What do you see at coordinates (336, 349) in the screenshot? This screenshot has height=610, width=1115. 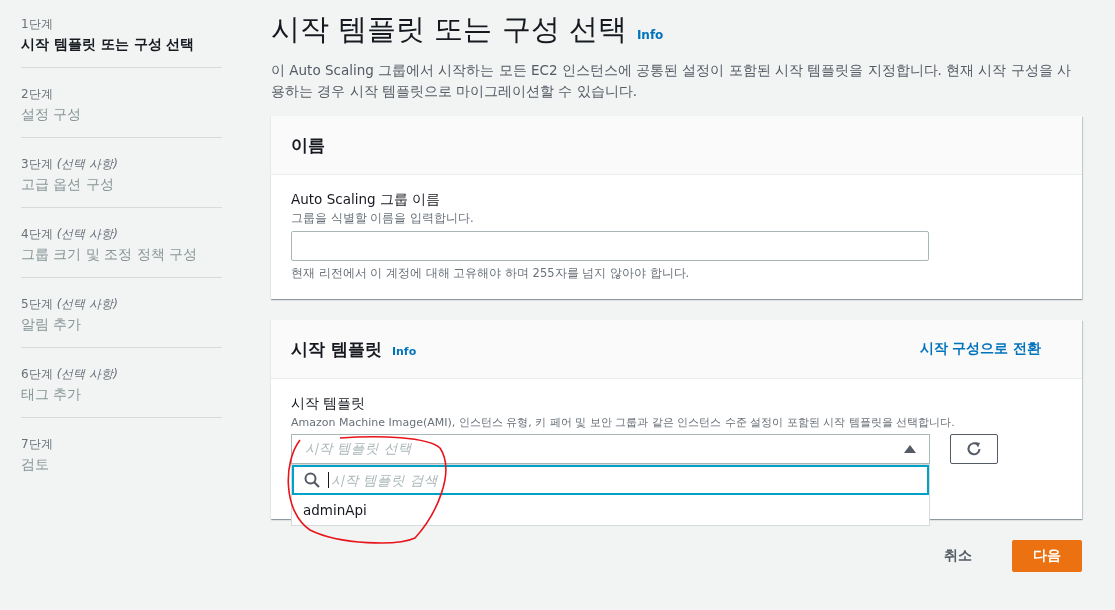 I see `card-title: 시작 템플릿` at bounding box center [336, 349].